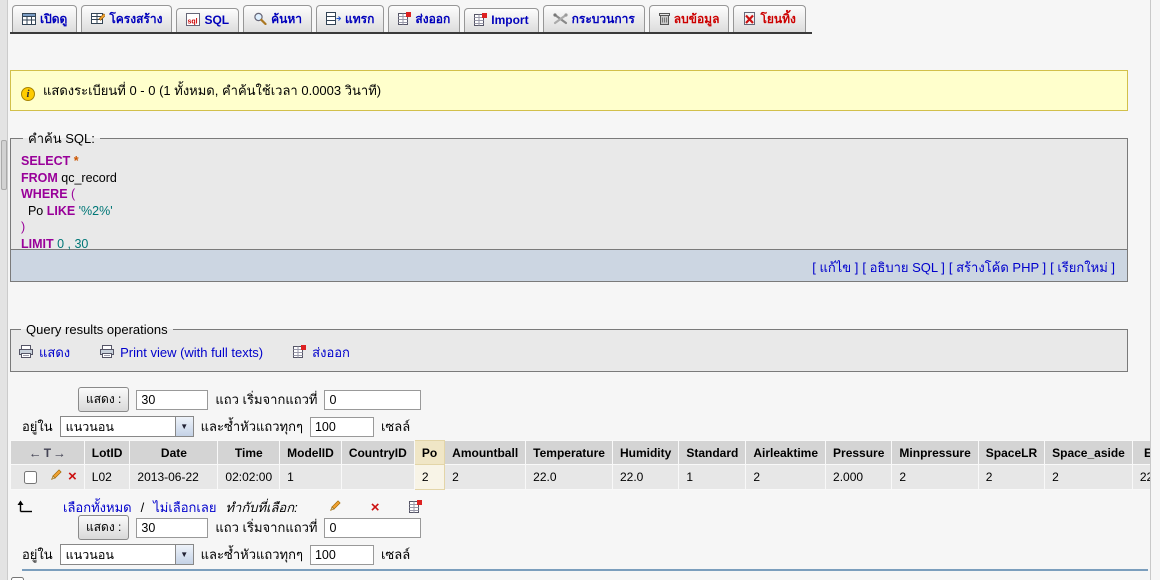  What do you see at coordinates (50, 161) in the screenshot?
I see `sql-line: SELECT *` at bounding box center [50, 161].